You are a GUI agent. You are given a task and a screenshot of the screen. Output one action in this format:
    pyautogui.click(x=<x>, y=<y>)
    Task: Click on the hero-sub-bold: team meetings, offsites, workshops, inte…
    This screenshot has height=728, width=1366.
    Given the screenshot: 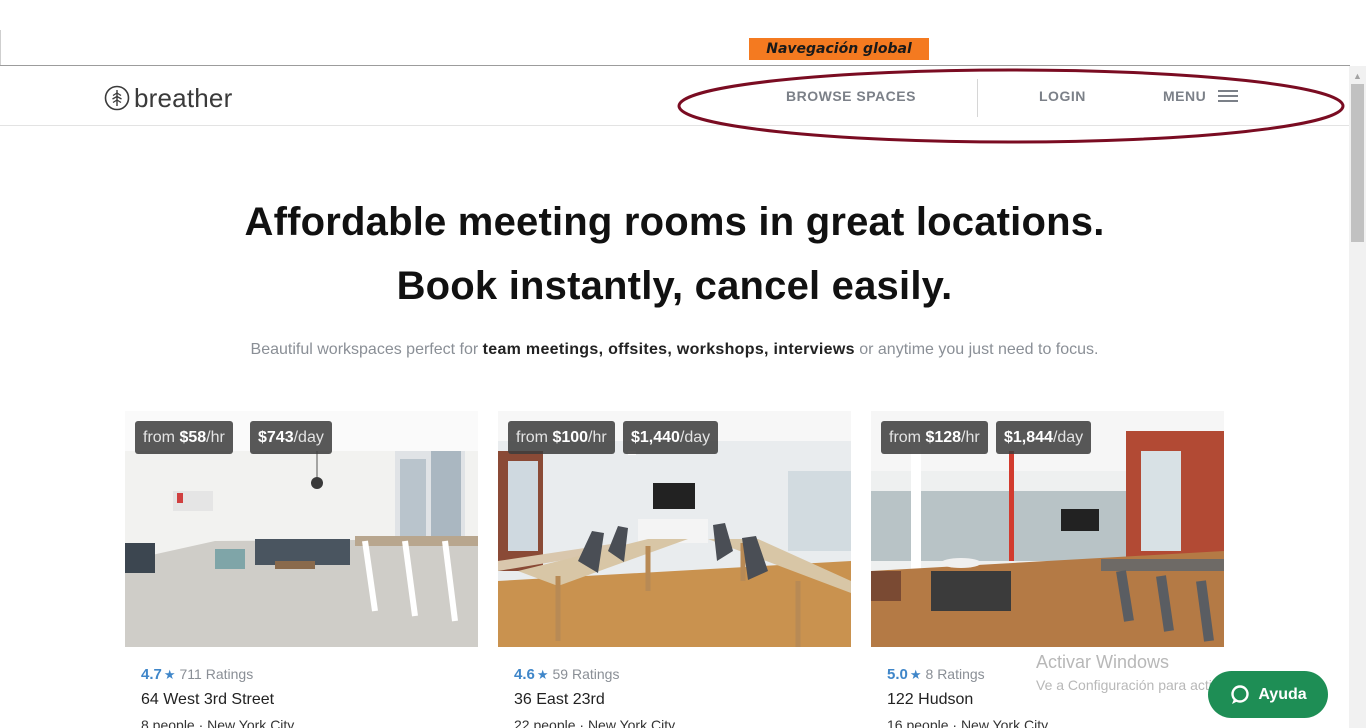 What is the action you would take?
    pyautogui.click(x=668, y=349)
    